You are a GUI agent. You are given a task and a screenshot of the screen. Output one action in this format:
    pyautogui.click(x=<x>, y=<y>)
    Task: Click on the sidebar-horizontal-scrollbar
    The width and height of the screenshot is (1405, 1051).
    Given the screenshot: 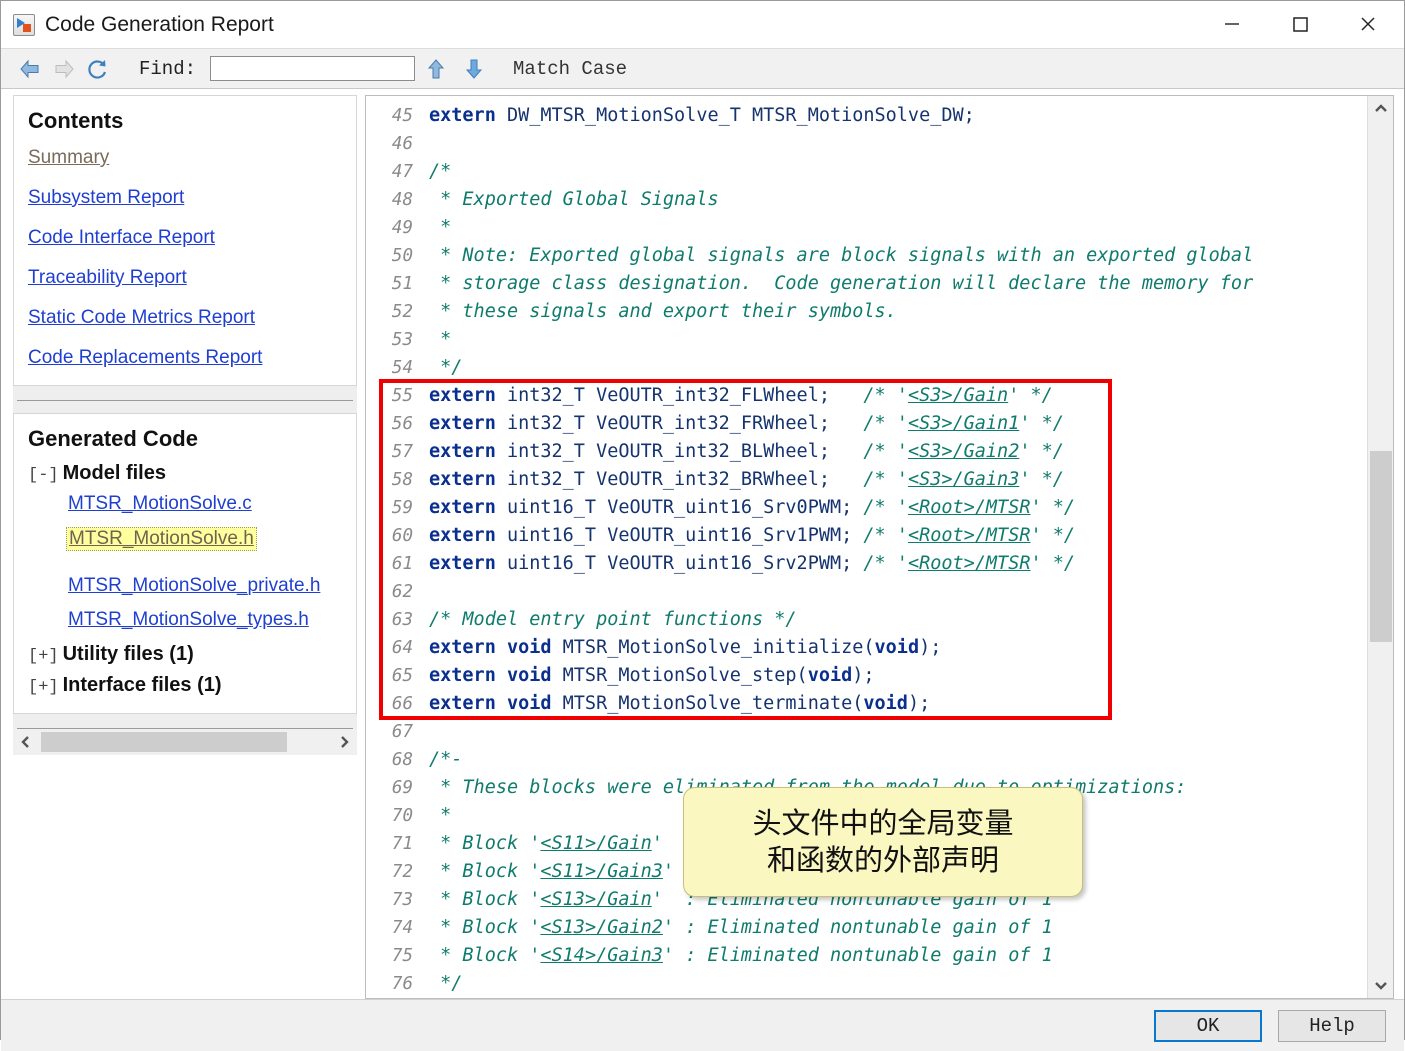 What is the action you would take?
    pyautogui.click(x=185, y=742)
    